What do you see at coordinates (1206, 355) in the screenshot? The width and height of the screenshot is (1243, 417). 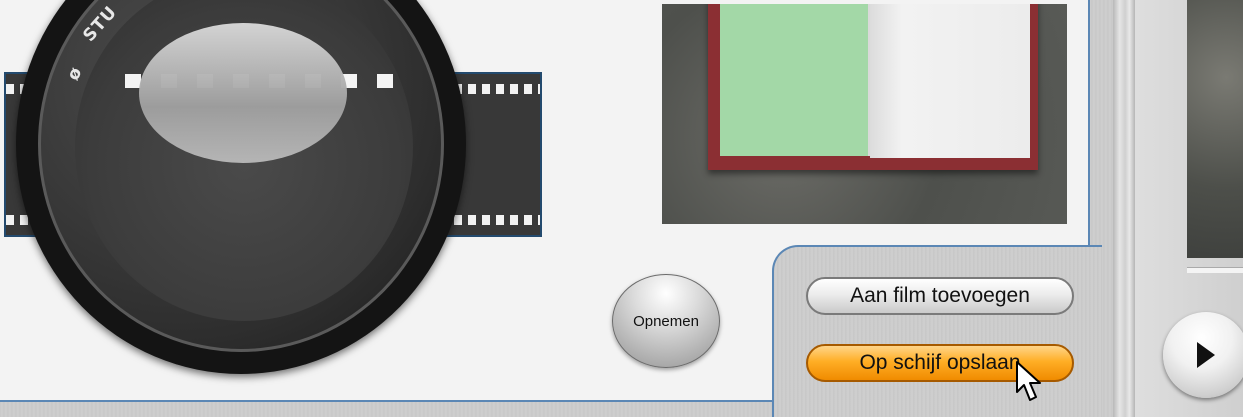 I see `play-icon` at bounding box center [1206, 355].